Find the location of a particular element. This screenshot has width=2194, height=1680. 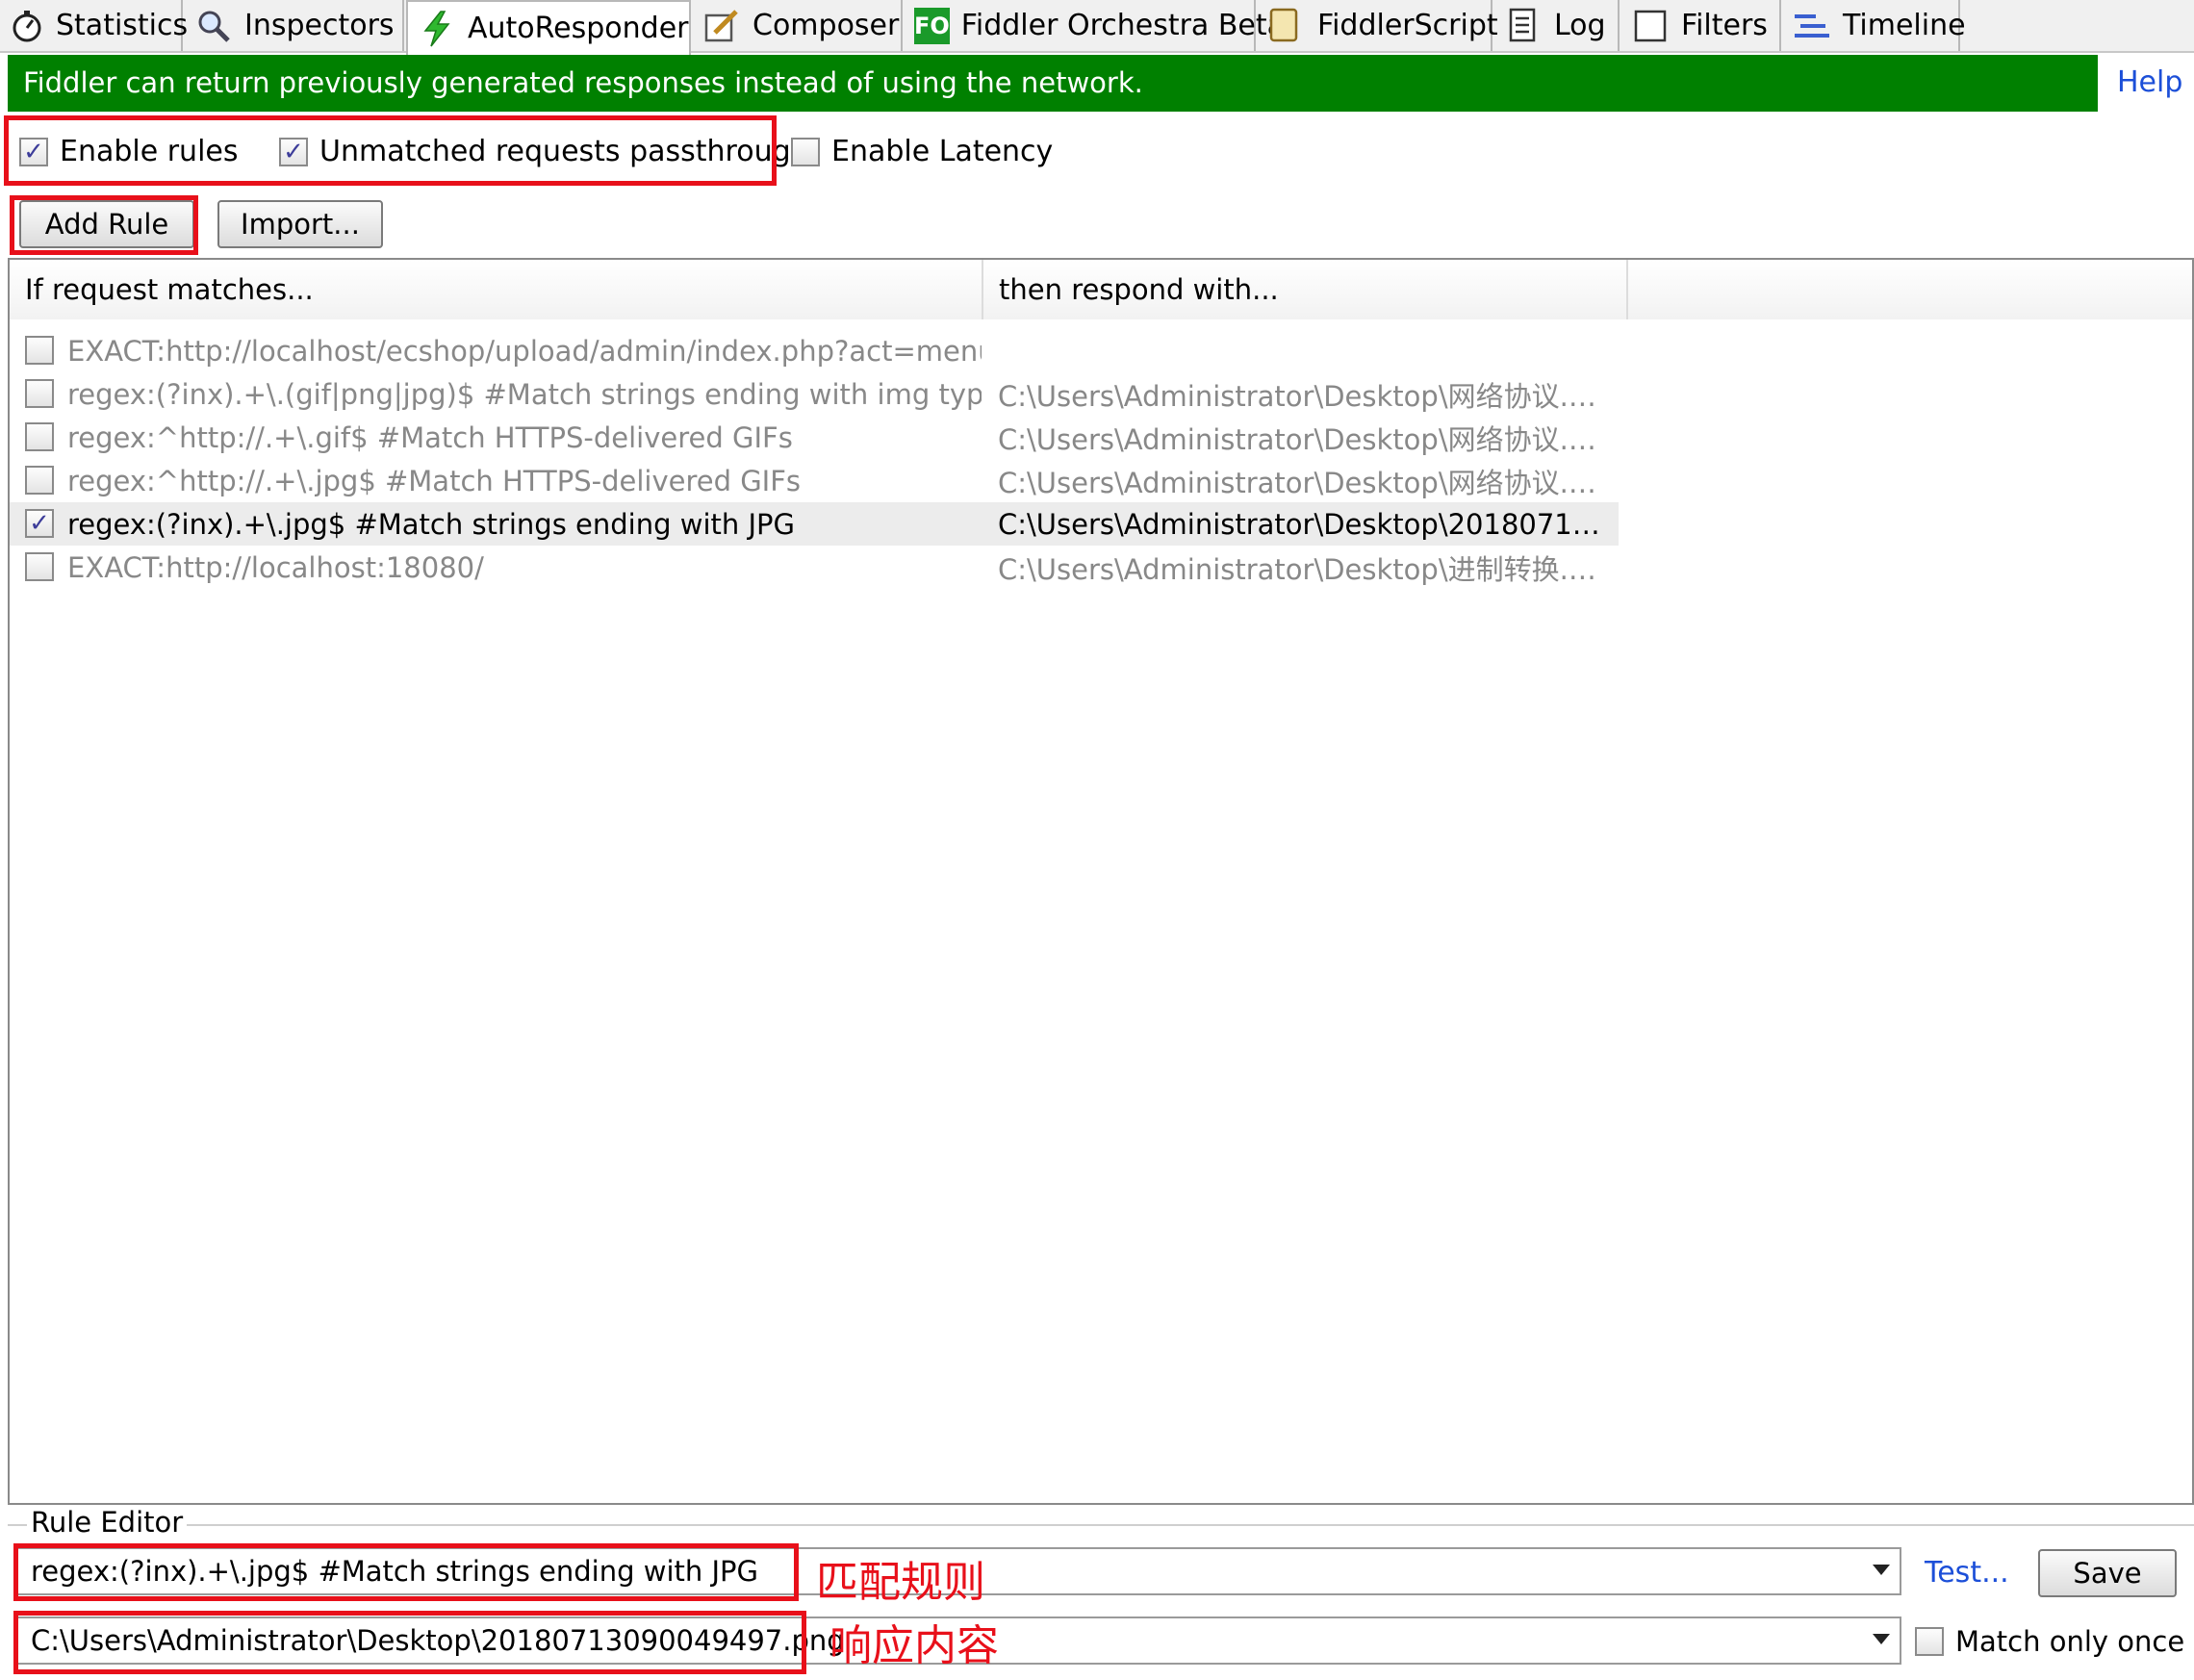

match-only-once-label: Match only once is located at coordinates (2070, 1642).